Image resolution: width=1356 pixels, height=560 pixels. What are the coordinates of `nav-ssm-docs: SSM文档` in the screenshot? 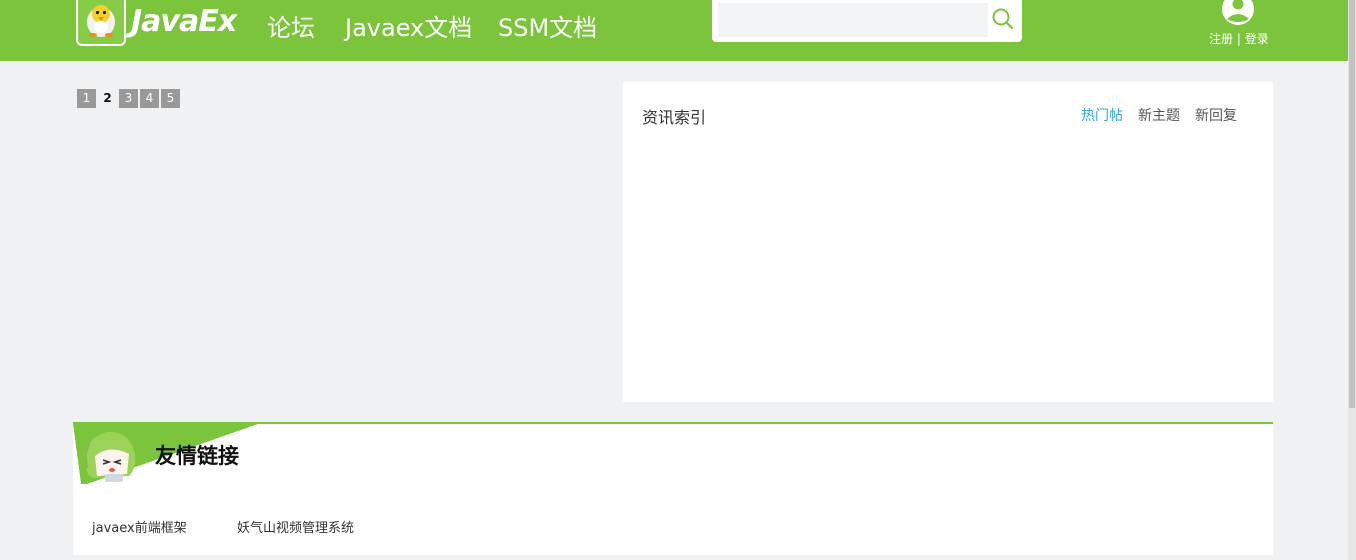 It's located at (547, 25).